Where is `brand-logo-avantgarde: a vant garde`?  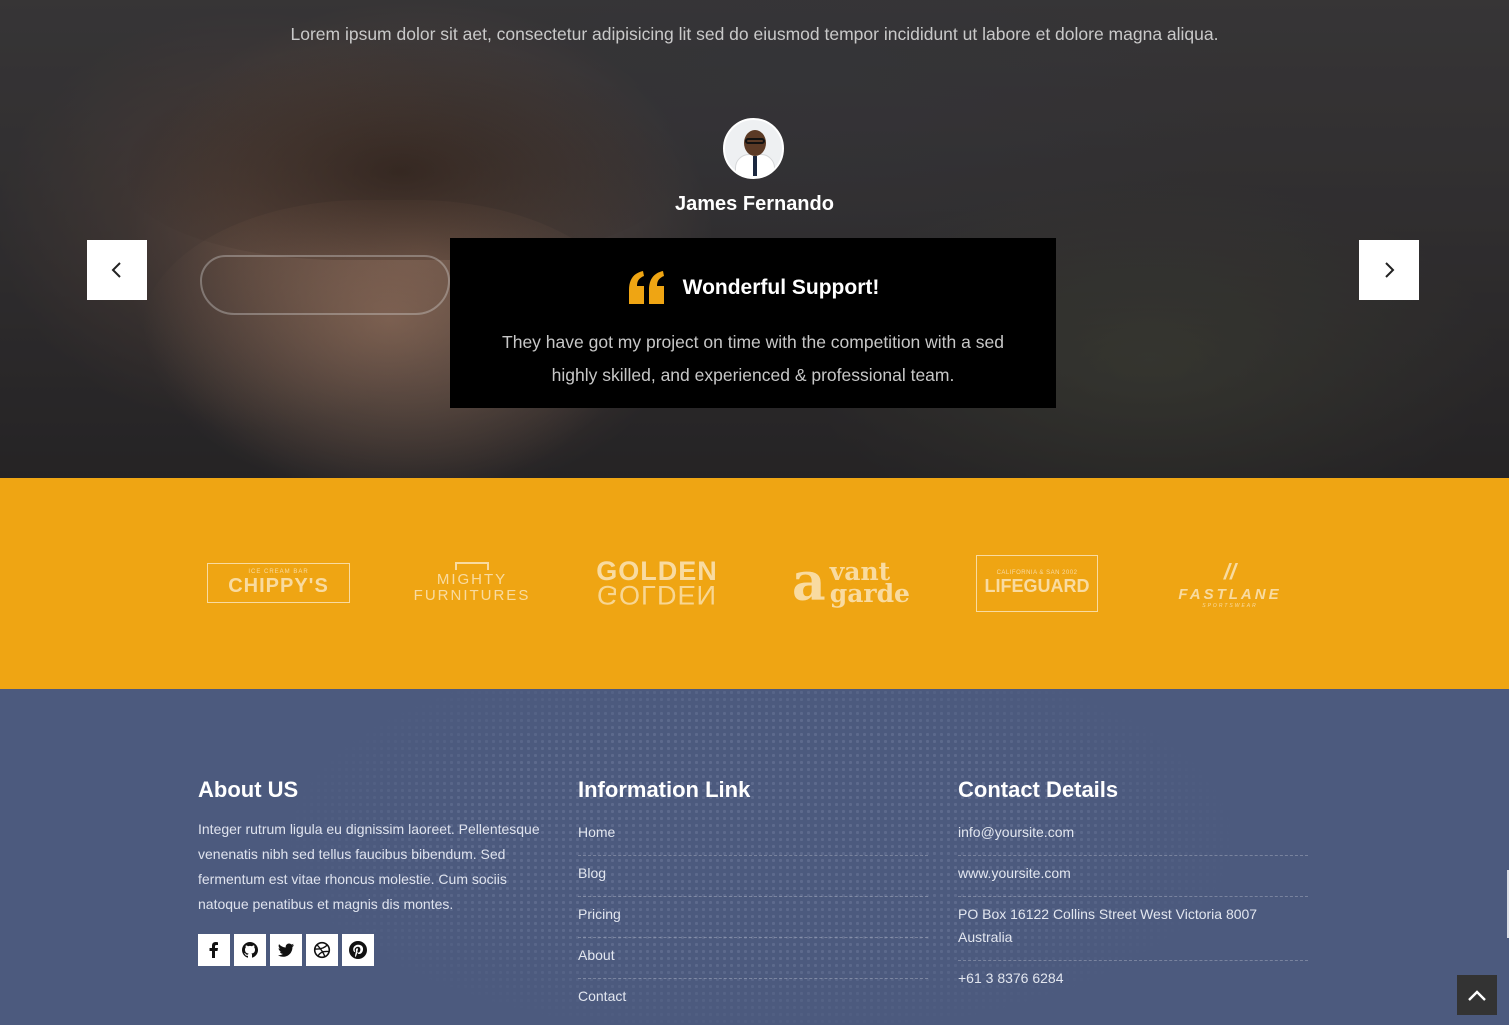
brand-logo-avantgarde: a vant garde is located at coordinates (851, 582).